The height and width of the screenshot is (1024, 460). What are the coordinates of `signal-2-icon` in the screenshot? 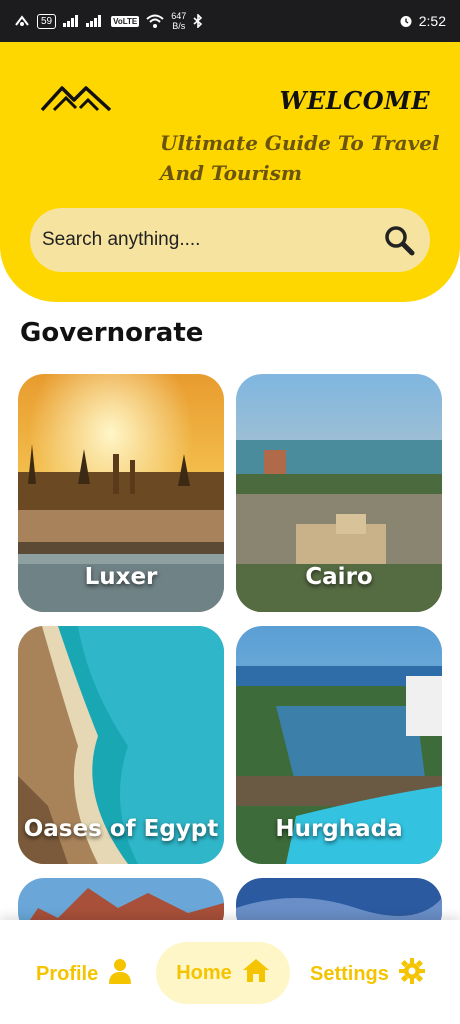 It's located at (95, 21).